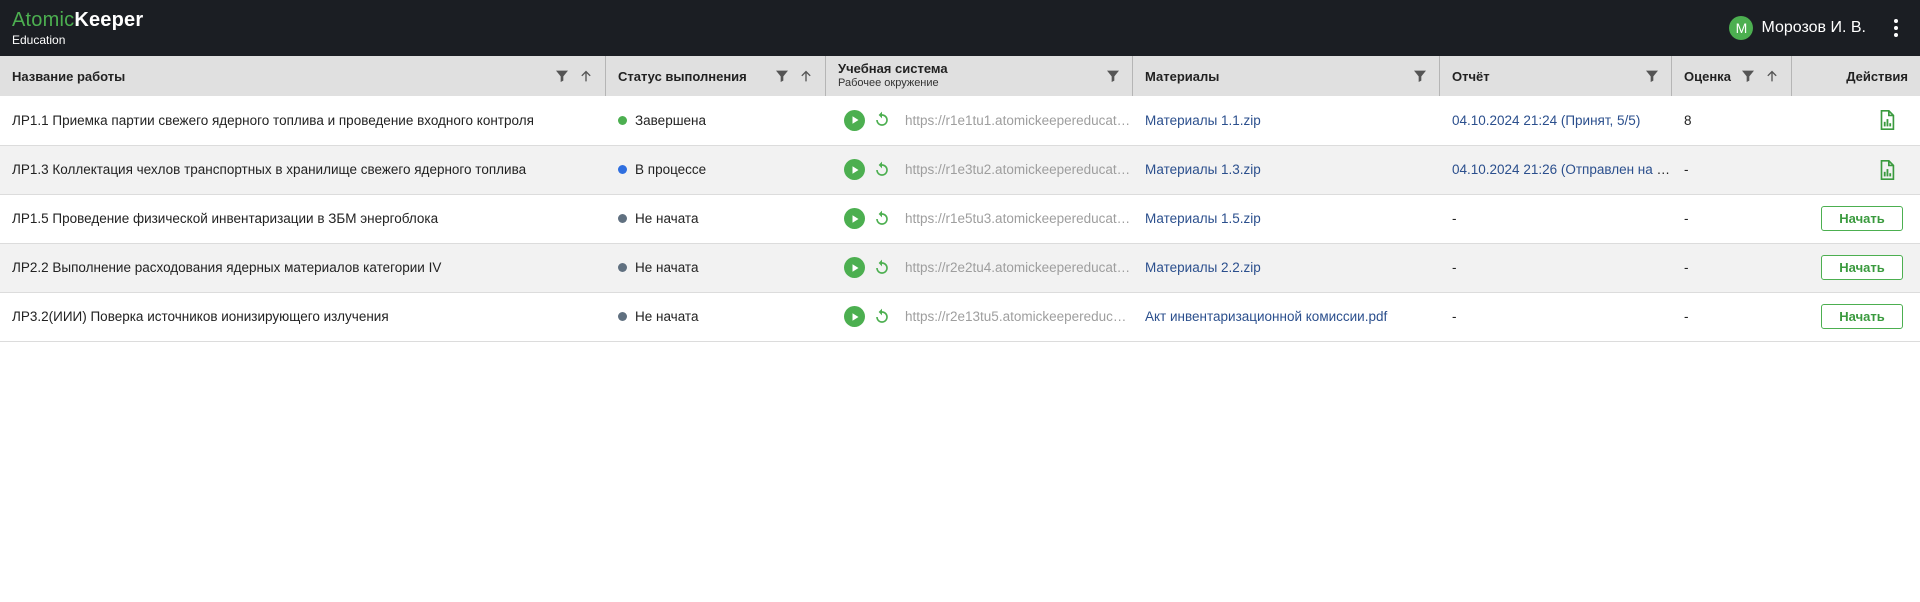  I want to click on col-header-name: Название работы, so click(303, 76).